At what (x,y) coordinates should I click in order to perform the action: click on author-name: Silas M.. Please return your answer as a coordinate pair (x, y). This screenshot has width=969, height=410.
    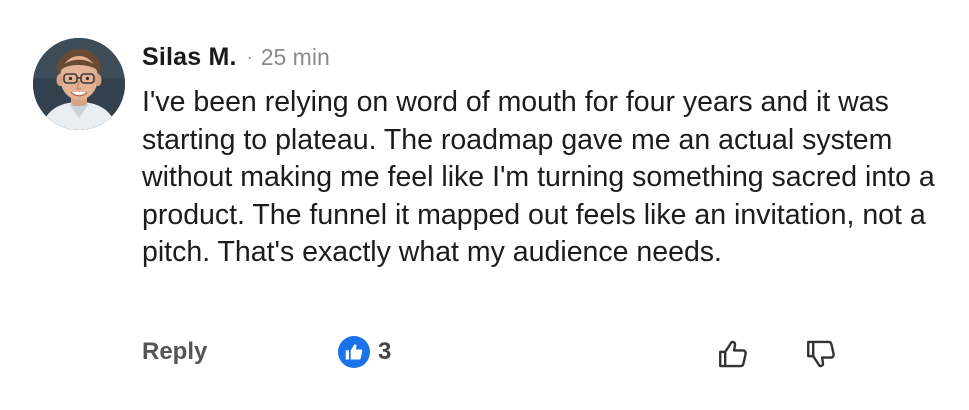
    Looking at the image, I should click on (189, 57).